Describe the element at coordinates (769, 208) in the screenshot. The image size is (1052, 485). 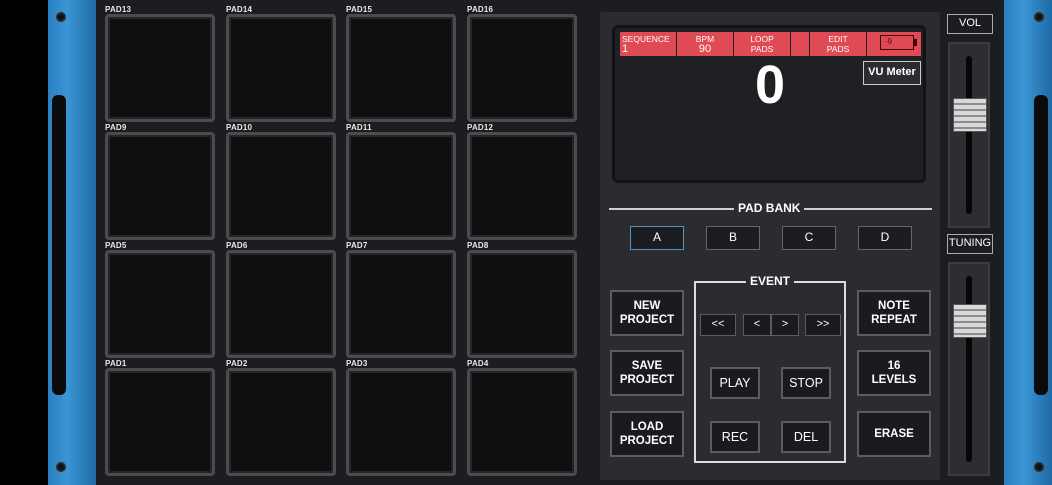
I see `pad-bank-title: PAD BANK` at that location.